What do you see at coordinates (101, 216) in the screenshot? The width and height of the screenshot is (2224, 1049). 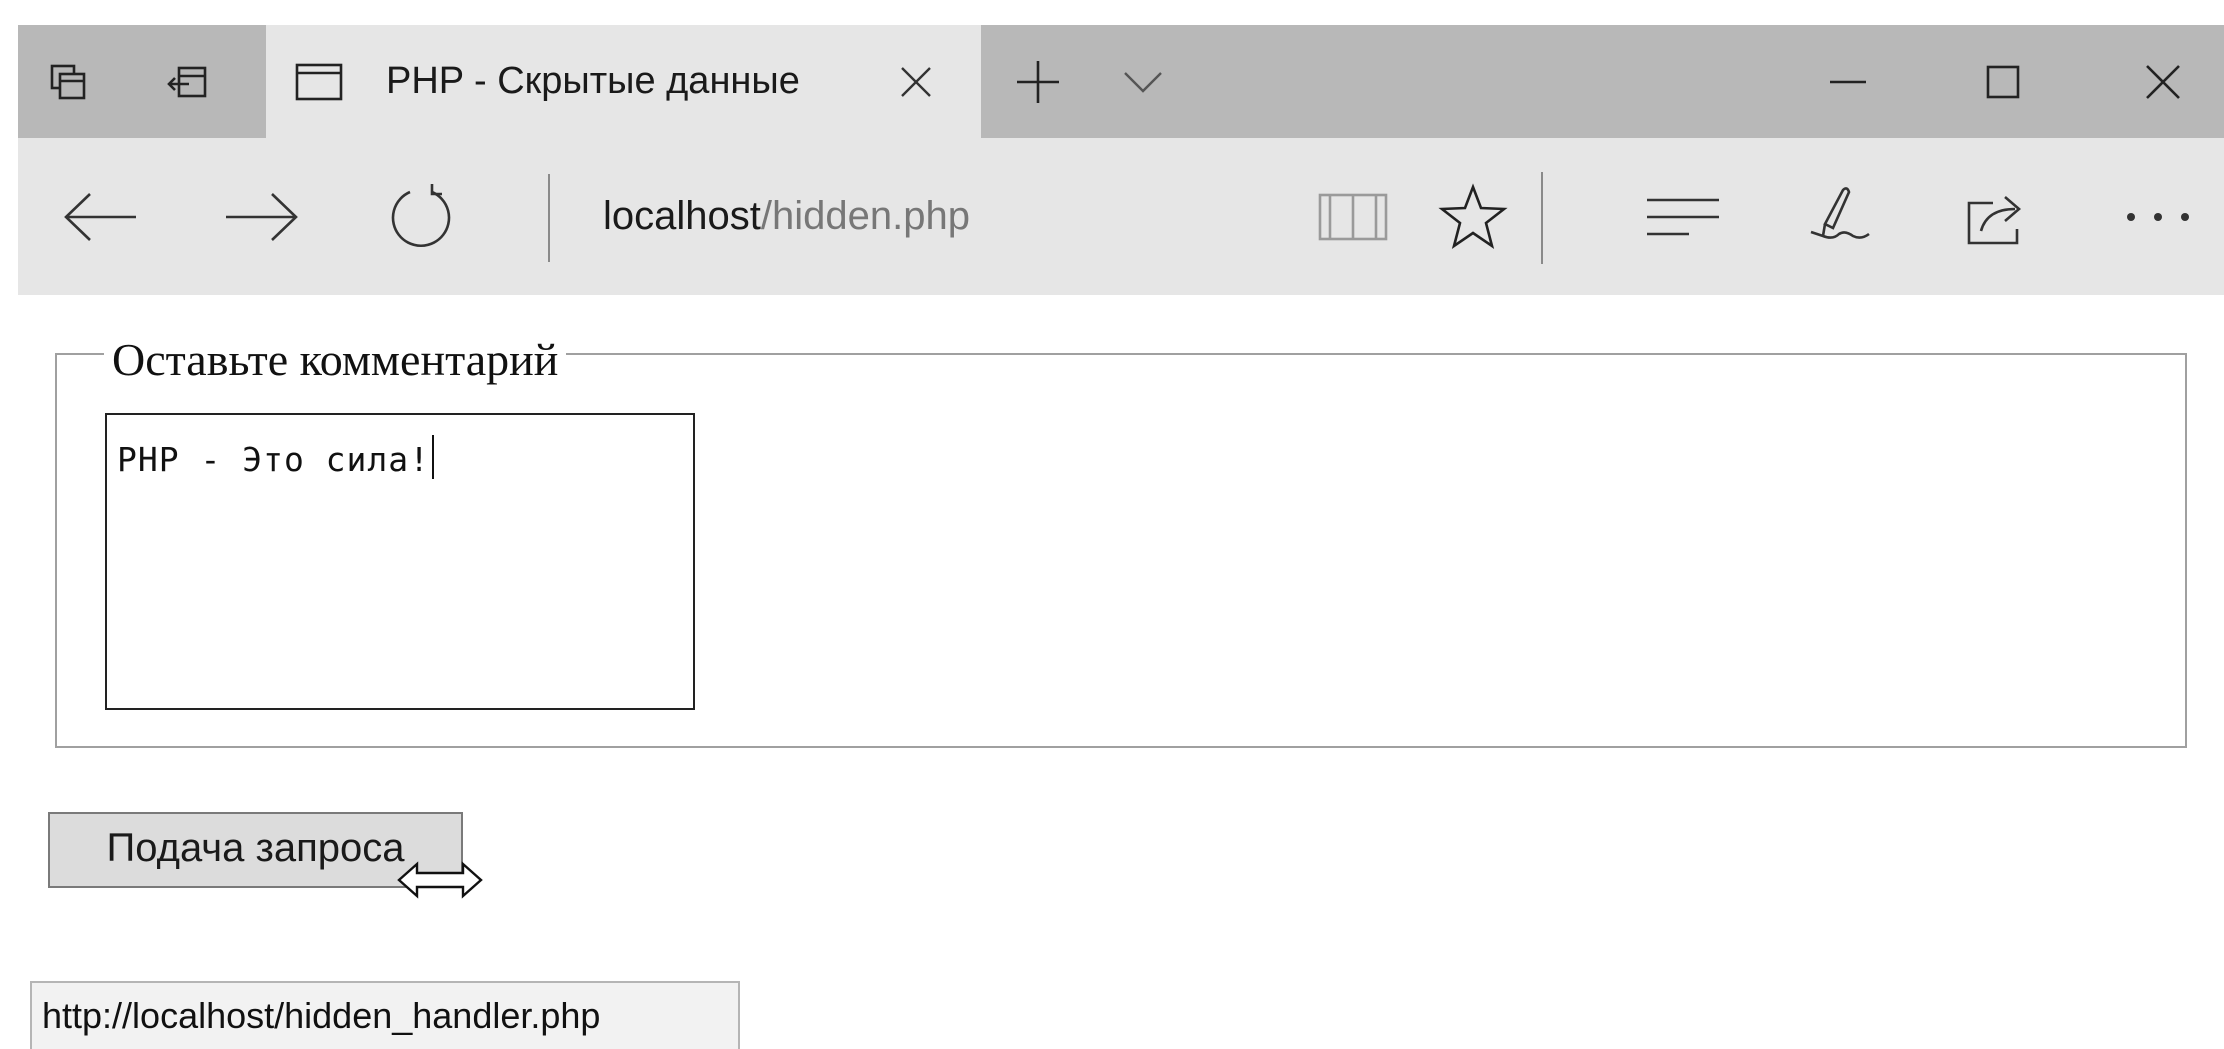 I see `back-arrow-icon` at bounding box center [101, 216].